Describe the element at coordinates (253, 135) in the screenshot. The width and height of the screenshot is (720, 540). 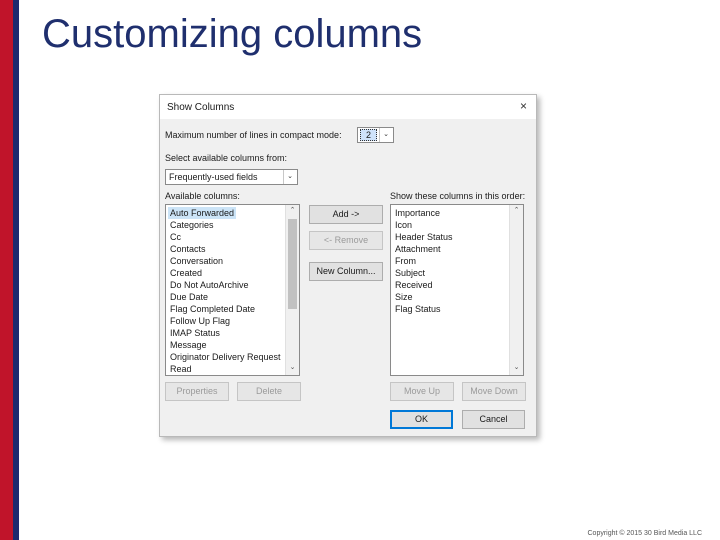
I see `compact-mode-label: Maximum number of lines in compact mode:` at that location.